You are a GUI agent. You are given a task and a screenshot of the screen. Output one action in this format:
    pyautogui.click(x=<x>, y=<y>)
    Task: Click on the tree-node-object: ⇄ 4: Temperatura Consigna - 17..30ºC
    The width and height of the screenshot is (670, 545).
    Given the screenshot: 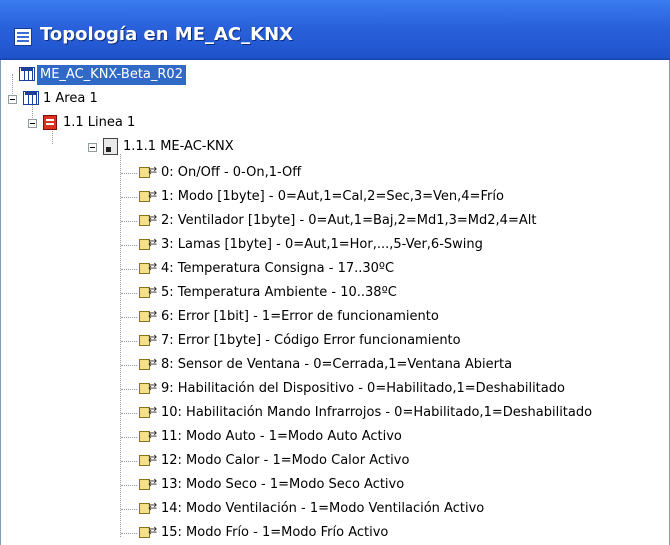 What is the action you would take?
    pyautogui.click(x=391, y=269)
    